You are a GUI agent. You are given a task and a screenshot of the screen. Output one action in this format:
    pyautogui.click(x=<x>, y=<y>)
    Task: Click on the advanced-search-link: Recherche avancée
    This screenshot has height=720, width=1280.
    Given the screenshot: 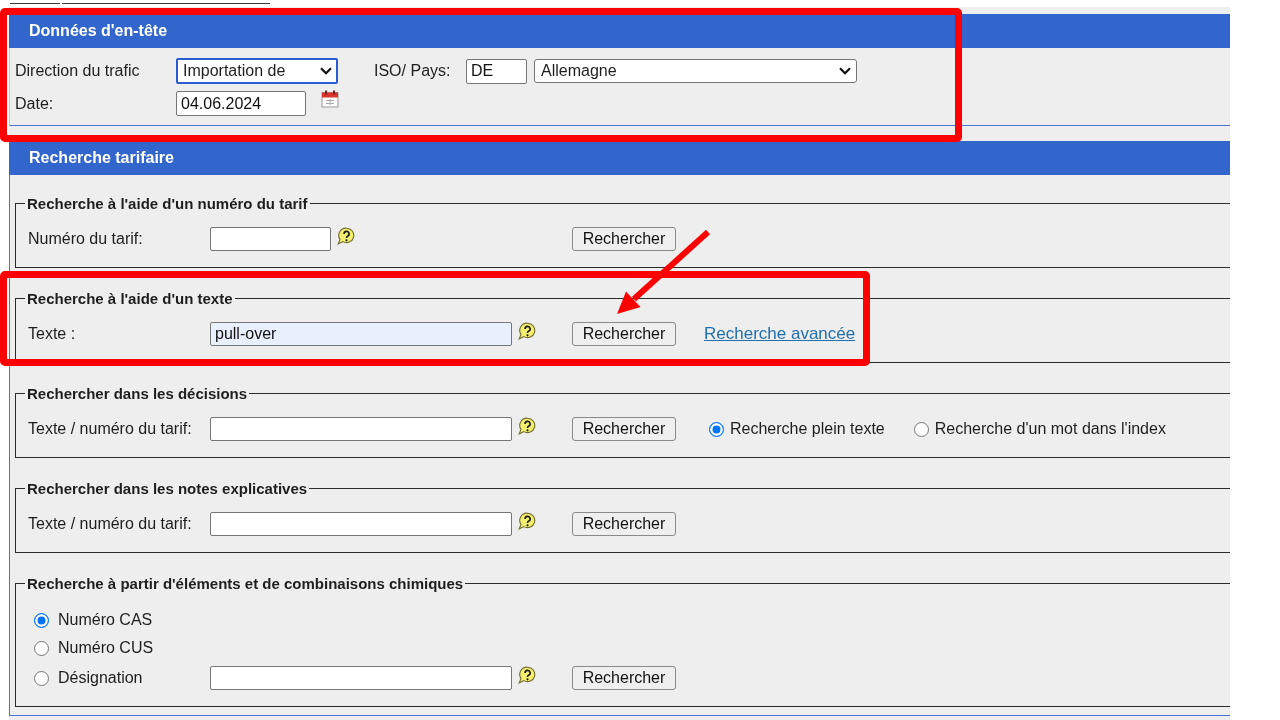 What is the action you would take?
    pyautogui.click(x=780, y=334)
    